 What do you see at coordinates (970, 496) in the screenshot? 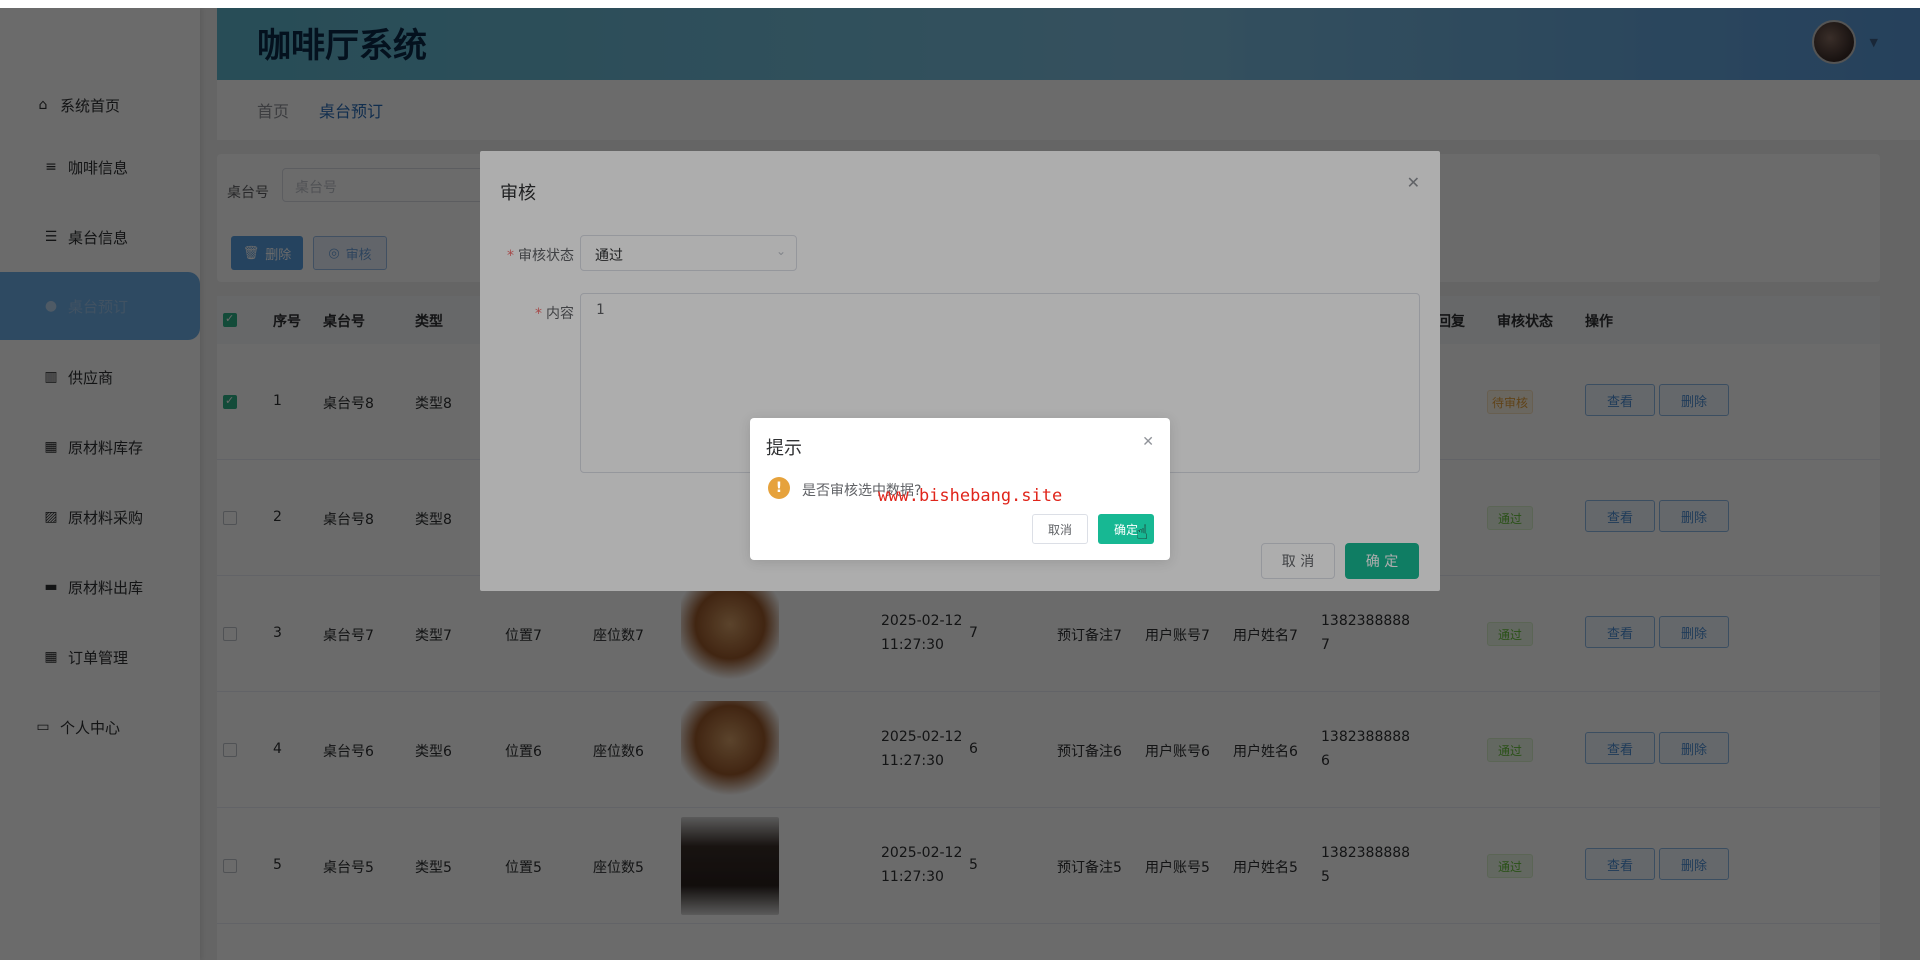
I see `watermark-text: www.bishebang.site` at bounding box center [970, 496].